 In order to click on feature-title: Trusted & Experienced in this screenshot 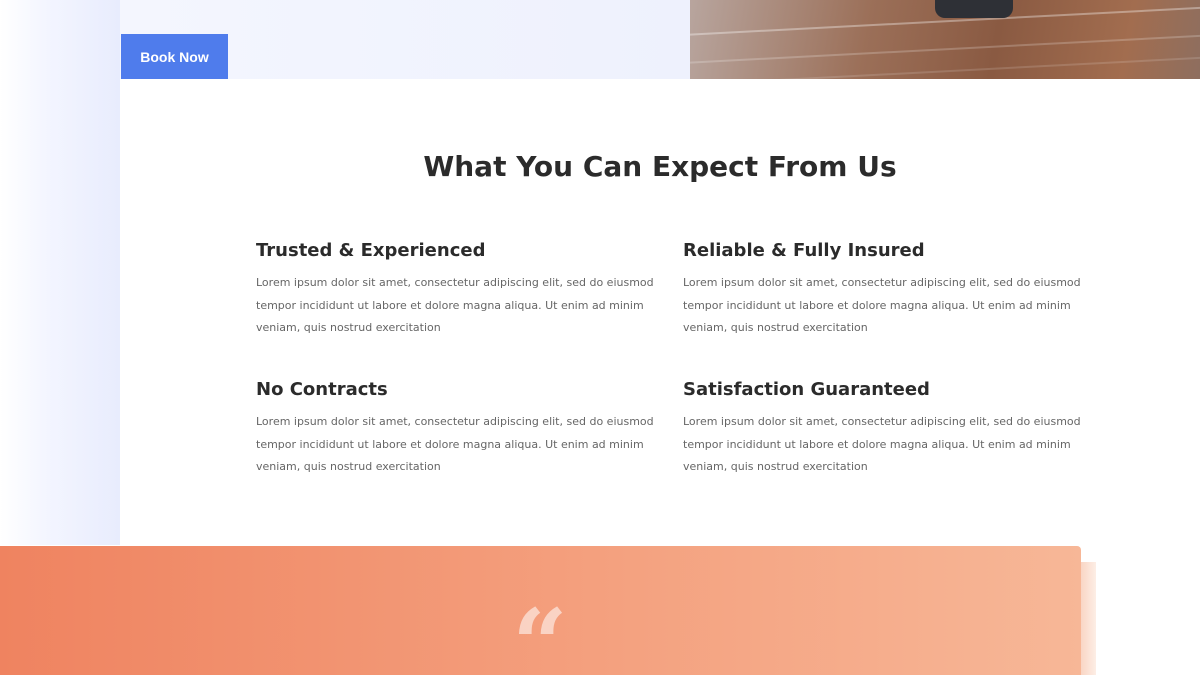, I will do `click(371, 250)`.